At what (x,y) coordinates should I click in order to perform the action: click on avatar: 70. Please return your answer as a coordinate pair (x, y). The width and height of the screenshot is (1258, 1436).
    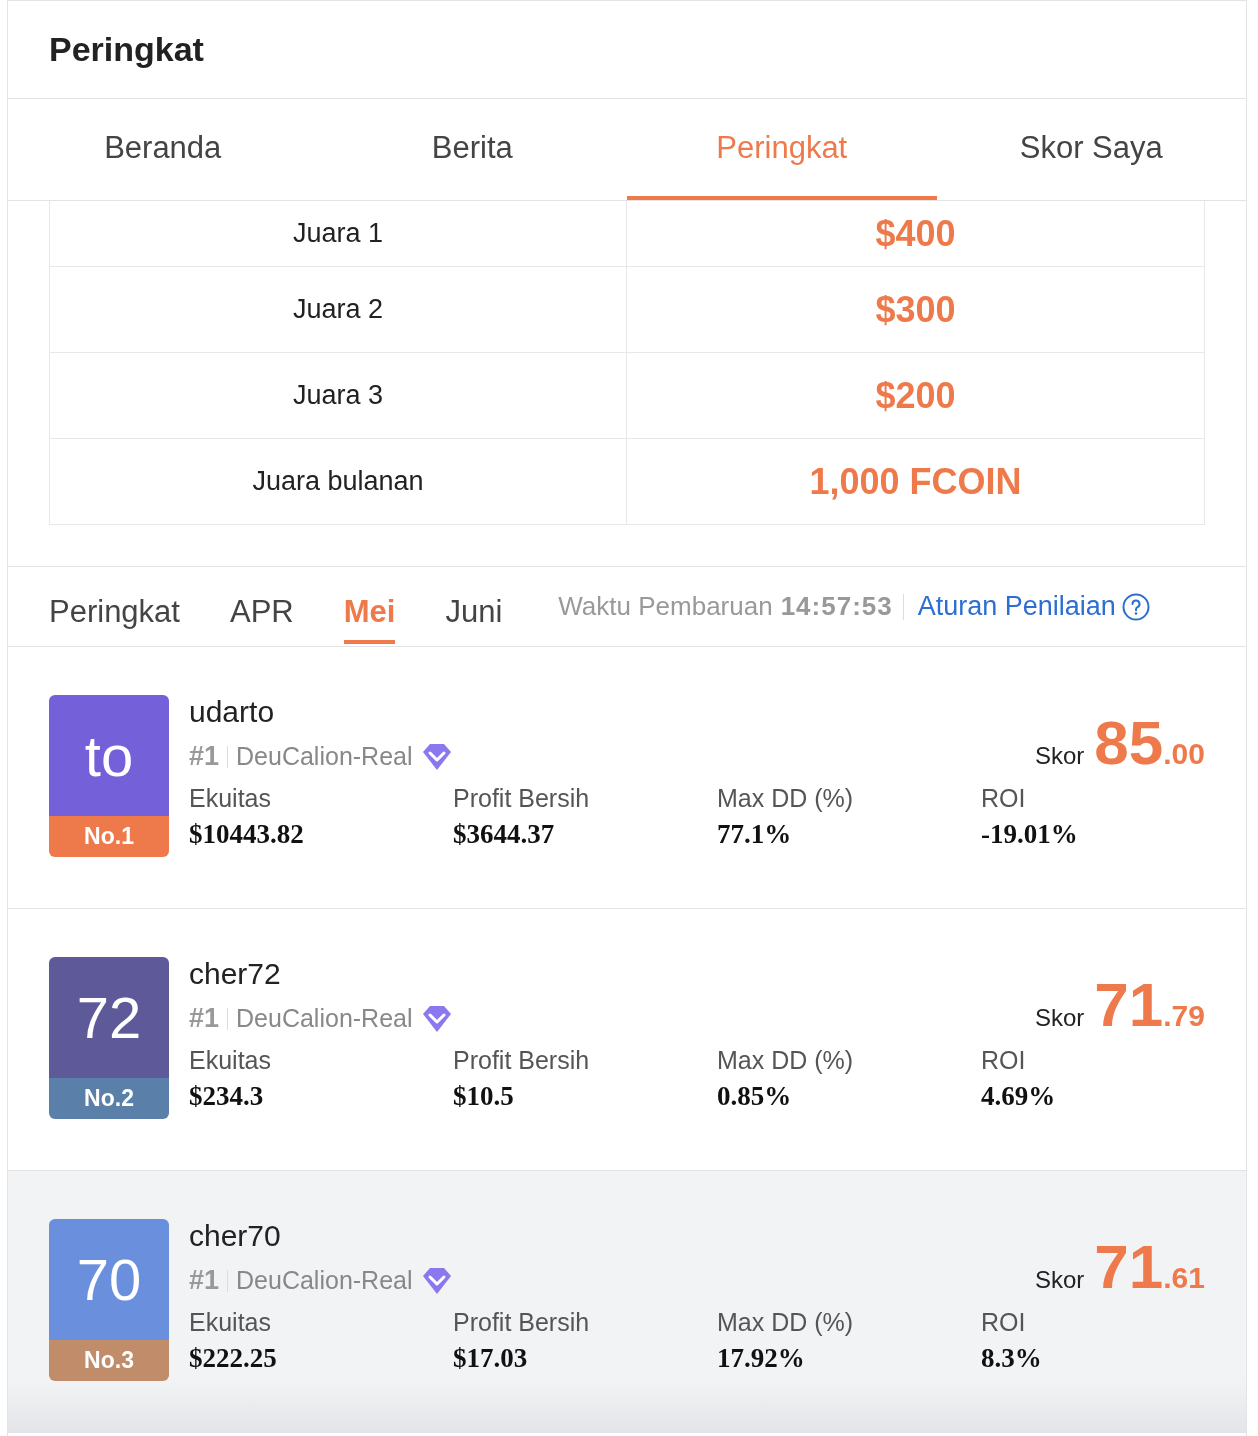
    Looking at the image, I should click on (109, 1279).